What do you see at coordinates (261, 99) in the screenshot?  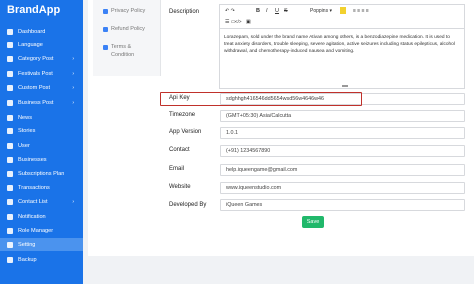 I see `api-key-highlight-box` at bounding box center [261, 99].